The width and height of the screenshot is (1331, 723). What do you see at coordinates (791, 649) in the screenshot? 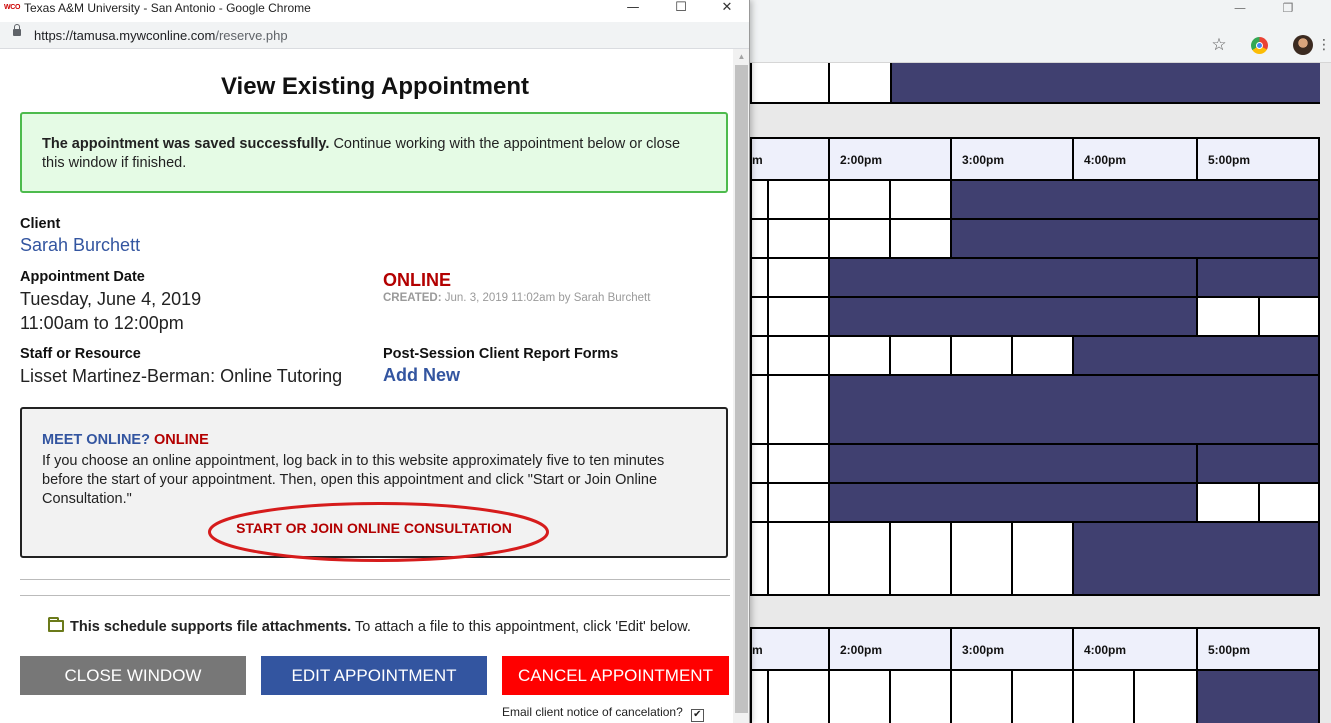
I see `time-header: m` at bounding box center [791, 649].